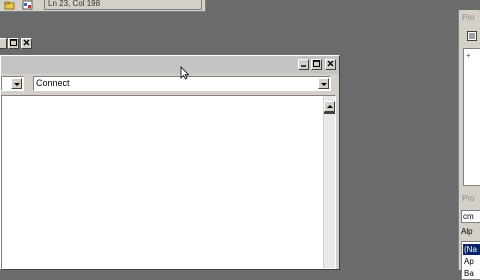 Image resolution: width=480 pixels, height=280 pixels. I want to click on scroll-up-button, so click(329, 106).